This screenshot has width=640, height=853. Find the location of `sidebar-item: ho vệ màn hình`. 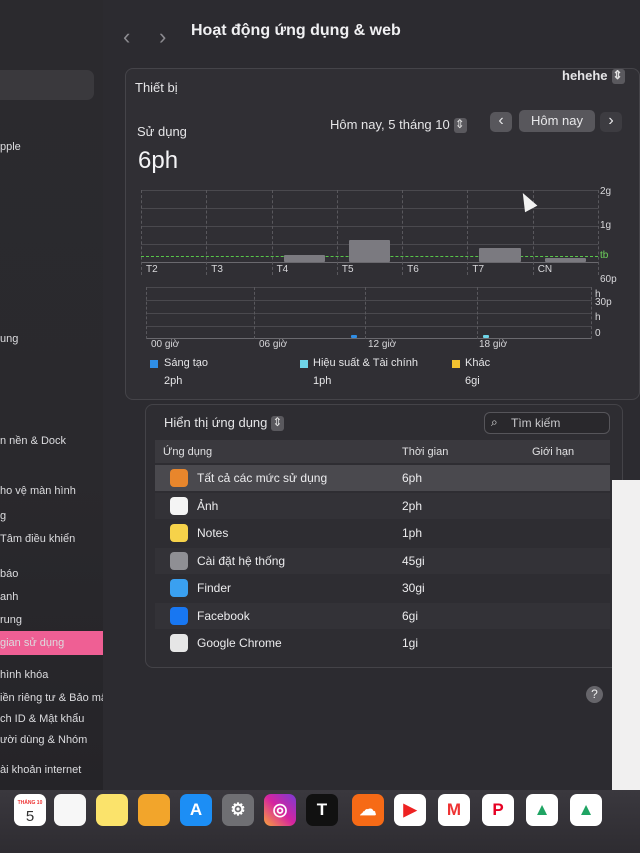

sidebar-item: ho vệ màn hình is located at coordinates (38, 491).